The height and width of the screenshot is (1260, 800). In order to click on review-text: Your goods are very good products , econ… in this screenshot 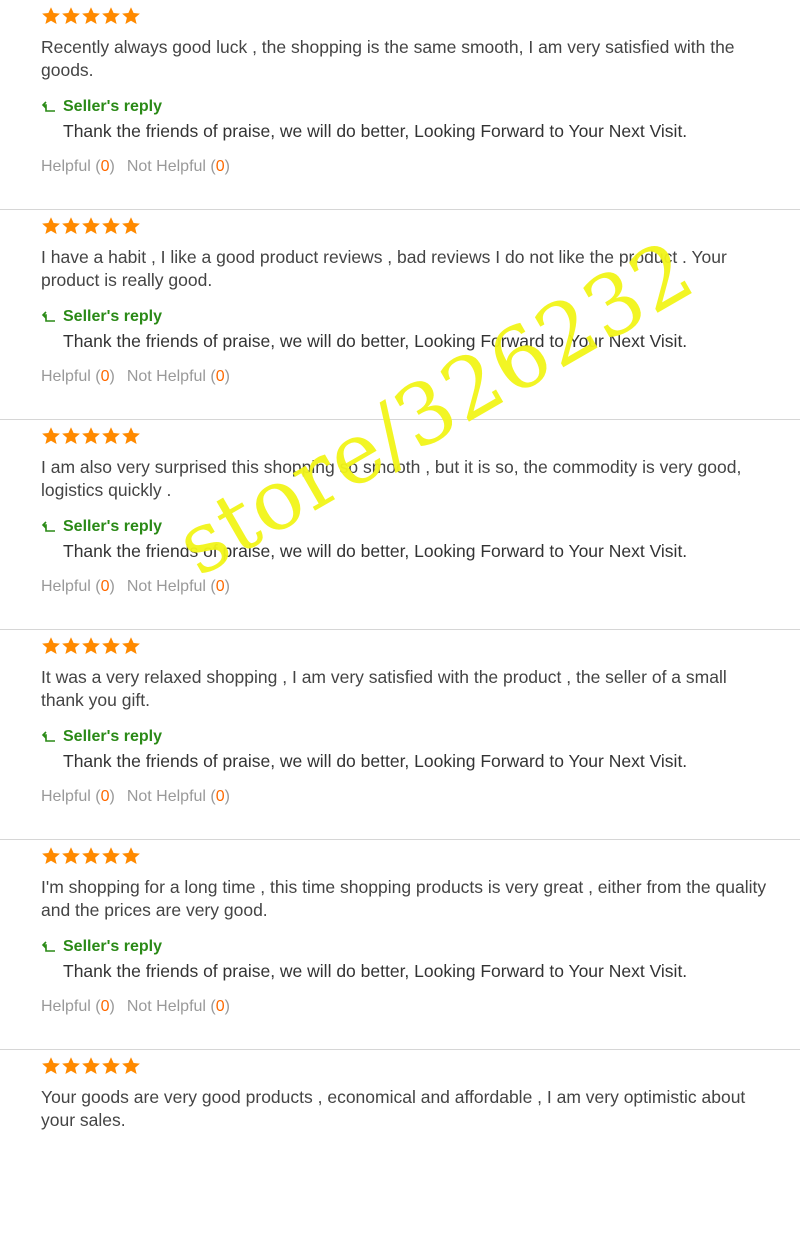, I will do `click(393, 1108)`.